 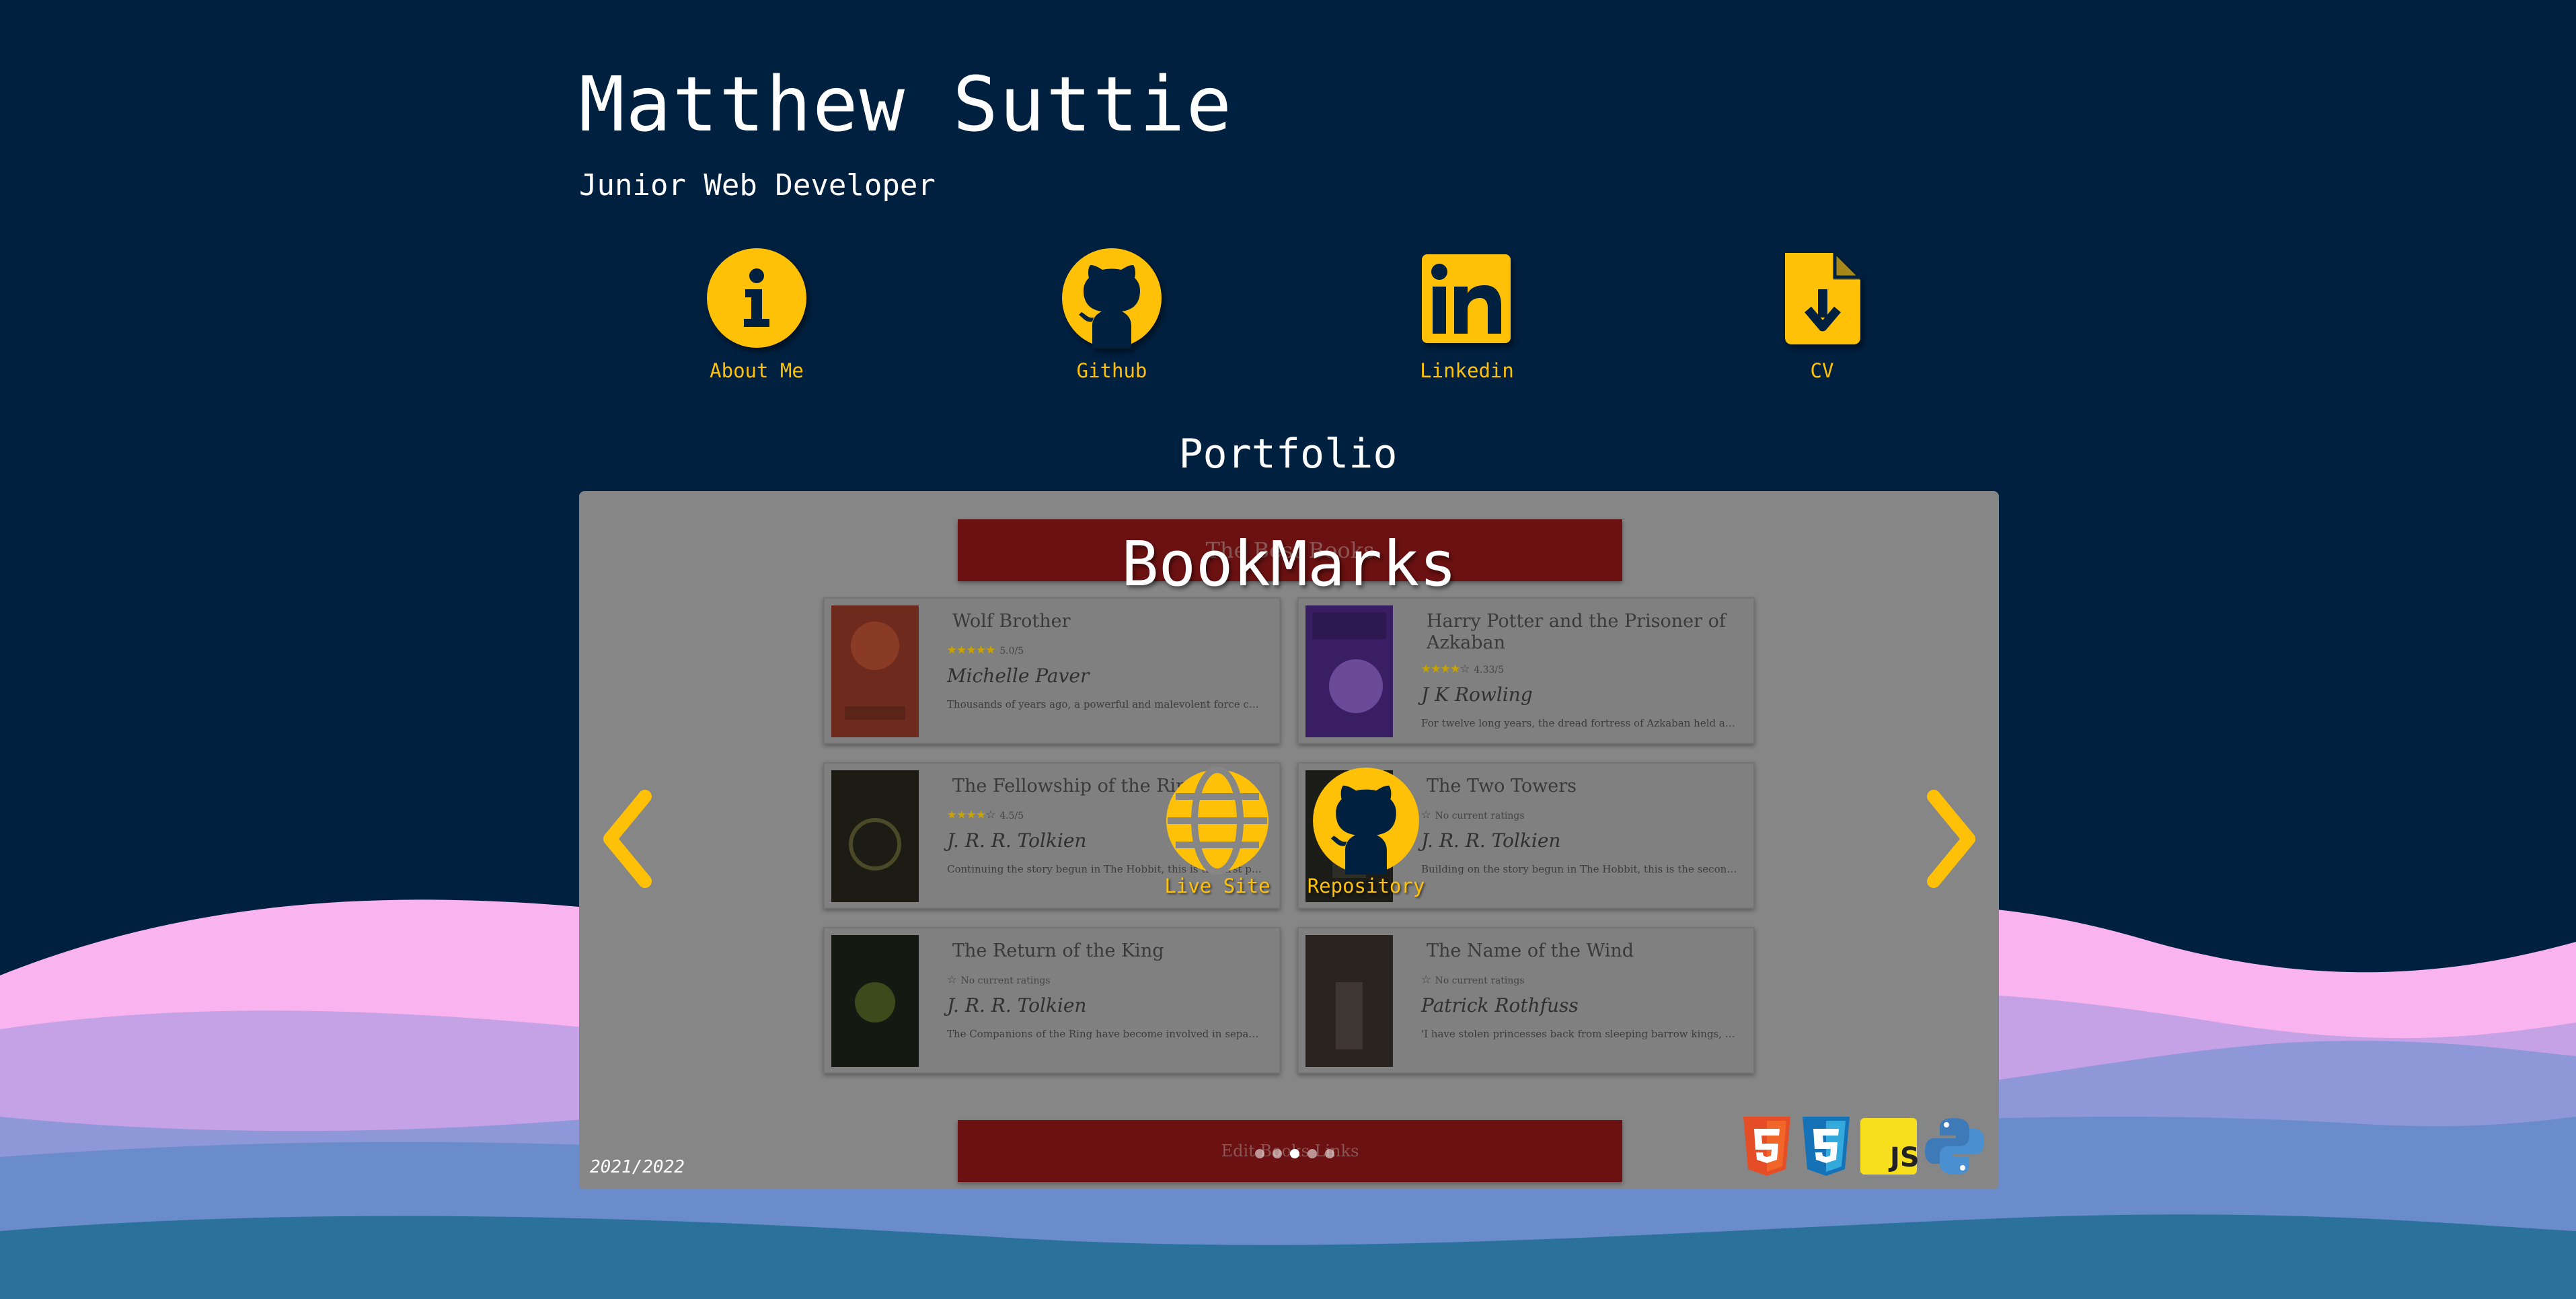 I want to click on project-title: BookMarks, so click(x=1289, y=564).